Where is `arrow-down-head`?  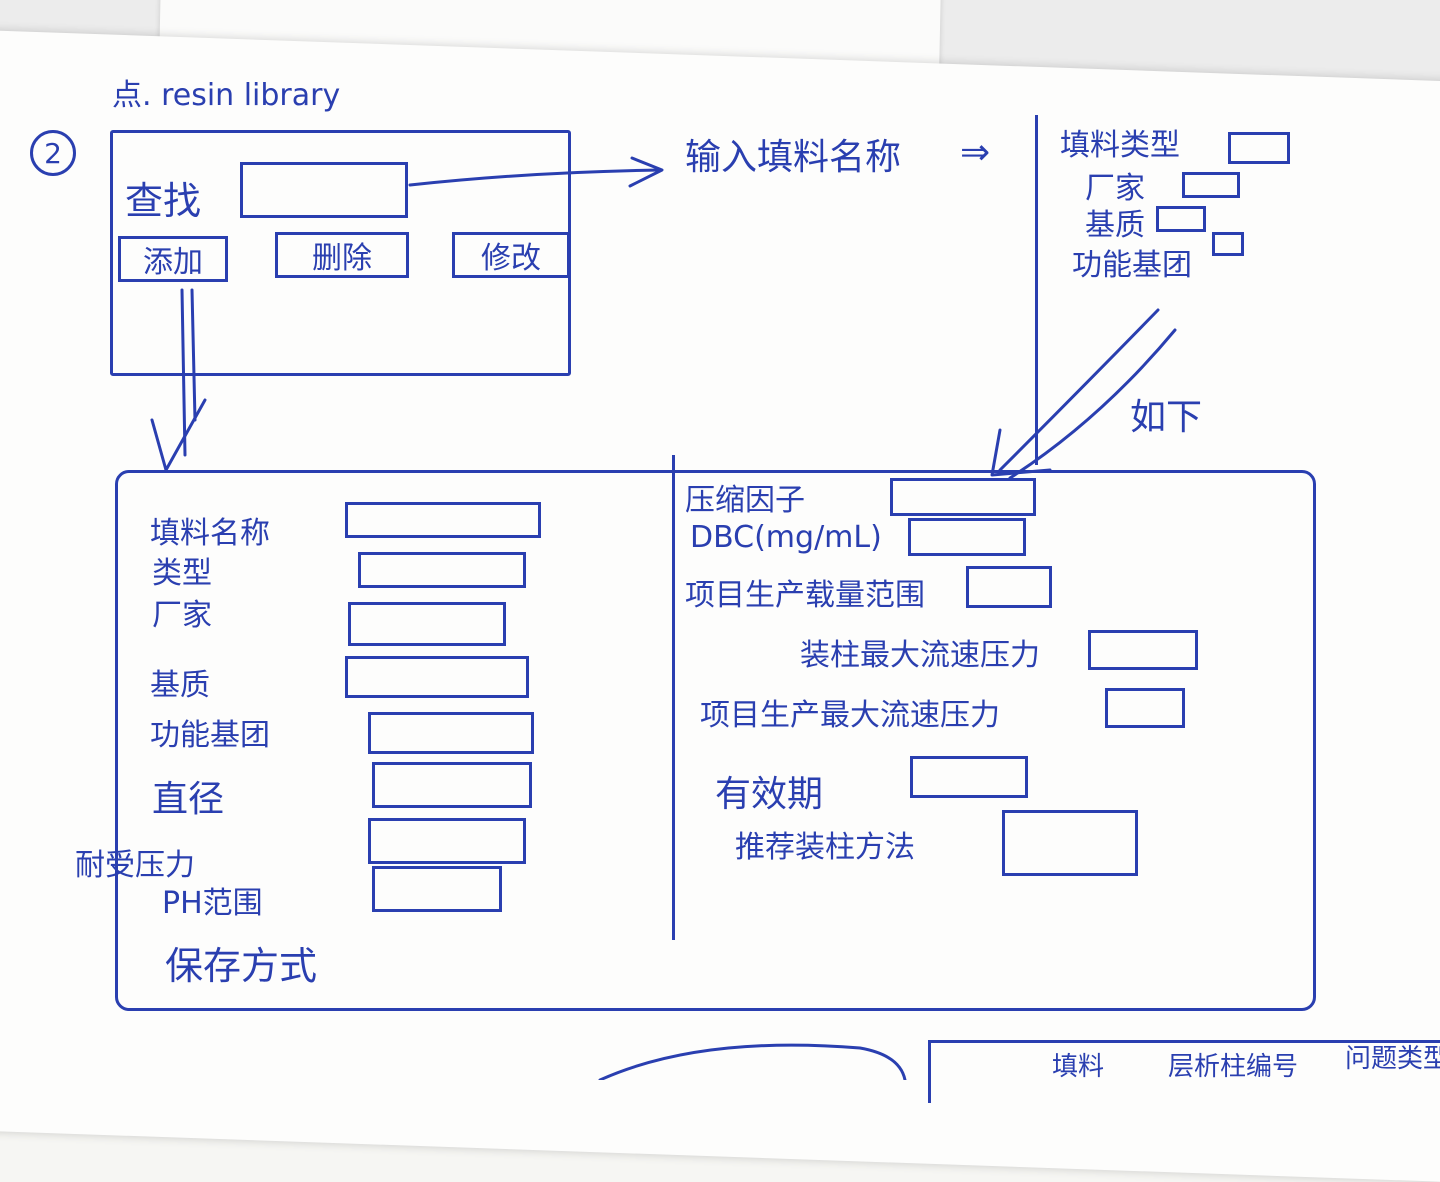 arrow-down-head is located at coordinates (178, 435).